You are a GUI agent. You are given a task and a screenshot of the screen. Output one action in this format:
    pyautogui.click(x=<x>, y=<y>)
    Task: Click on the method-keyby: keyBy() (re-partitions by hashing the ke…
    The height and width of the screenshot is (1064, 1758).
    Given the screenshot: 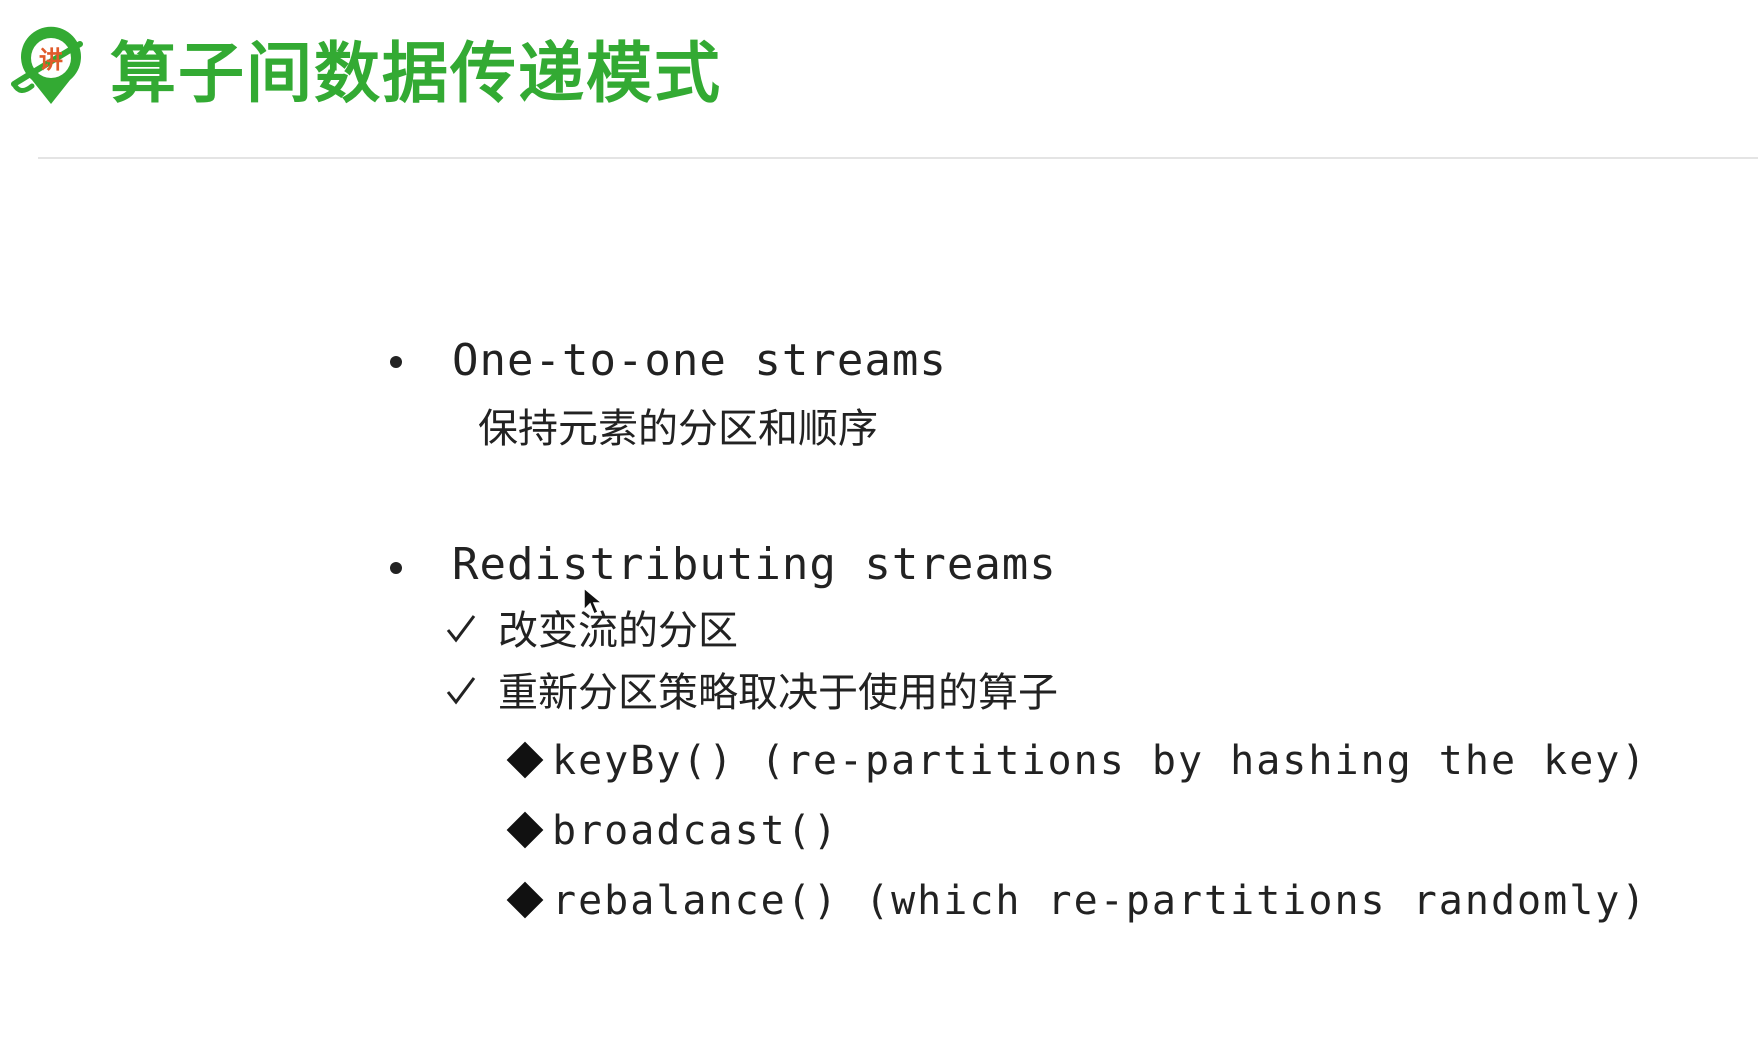 What is the action you would take?
    pyautogui.click(x=1100, y=761)
    